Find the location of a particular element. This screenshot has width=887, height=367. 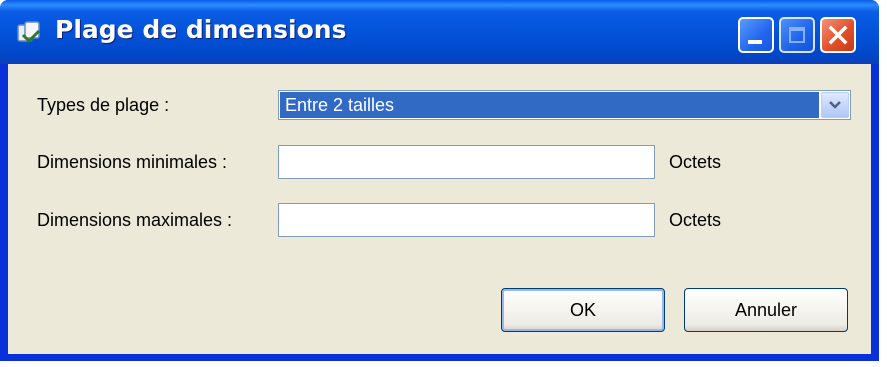

app-icon is located at coordinates (29, 32).